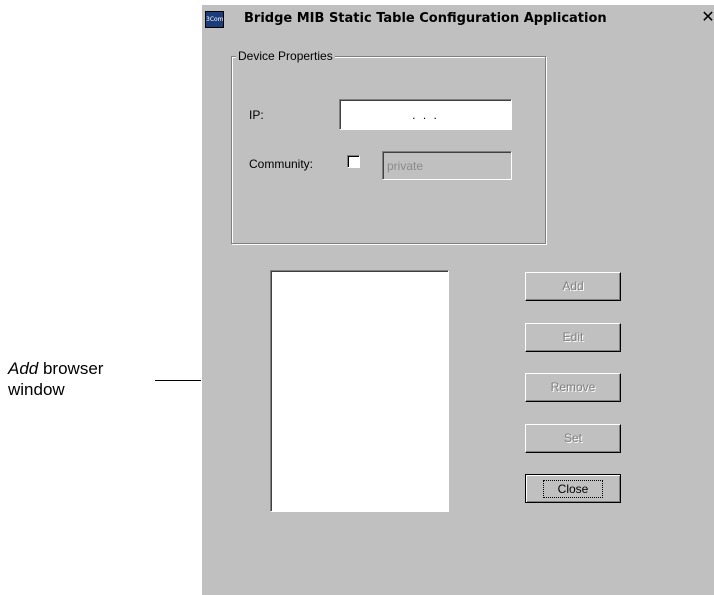 The height and width of the screenshot is (595, 714). What do you see at coordinates (447, 165) in the screenshot?
I see `community-input` at bounding box center [447, 165].